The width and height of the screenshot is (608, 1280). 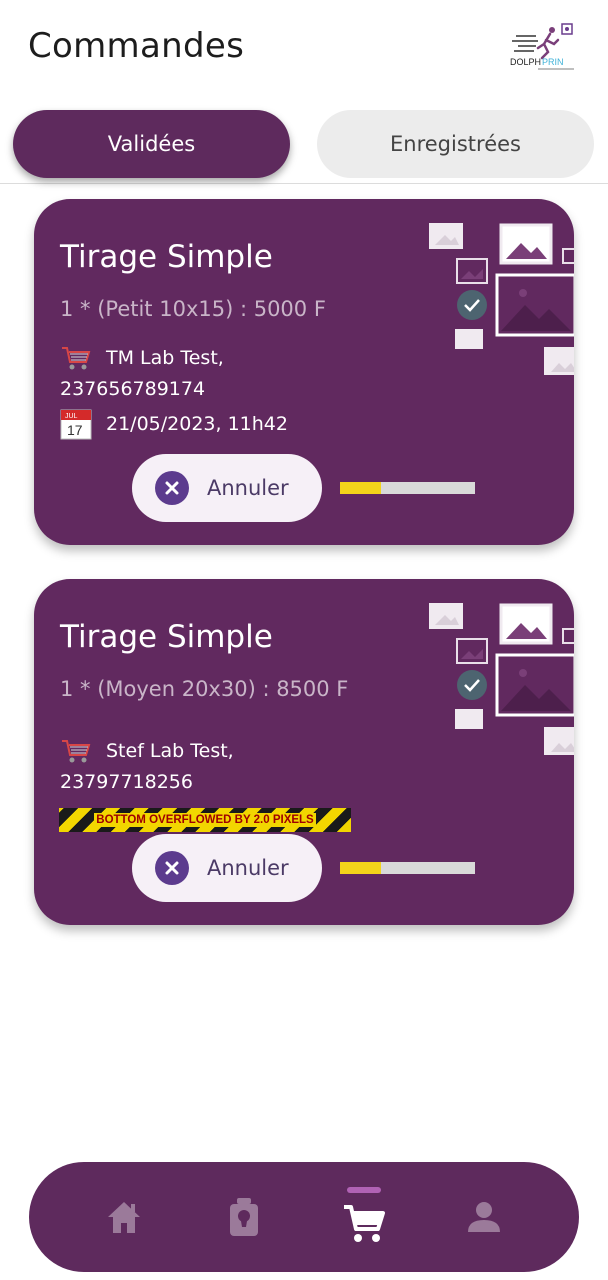 What do you see at coordinates (455, 144) in the screenshot?
I see `tab-enregistrees: Enregistrées` at bounding box center [455, 144].